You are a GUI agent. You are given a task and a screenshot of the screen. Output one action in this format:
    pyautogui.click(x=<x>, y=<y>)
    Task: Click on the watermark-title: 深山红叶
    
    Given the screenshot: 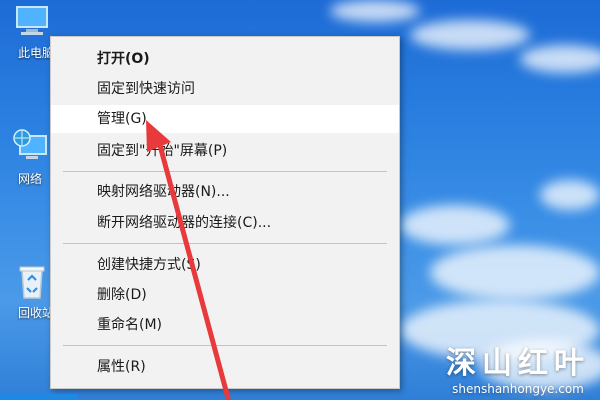 What is the action you would take?
    pyautogui.click(x=518, y=363)
    